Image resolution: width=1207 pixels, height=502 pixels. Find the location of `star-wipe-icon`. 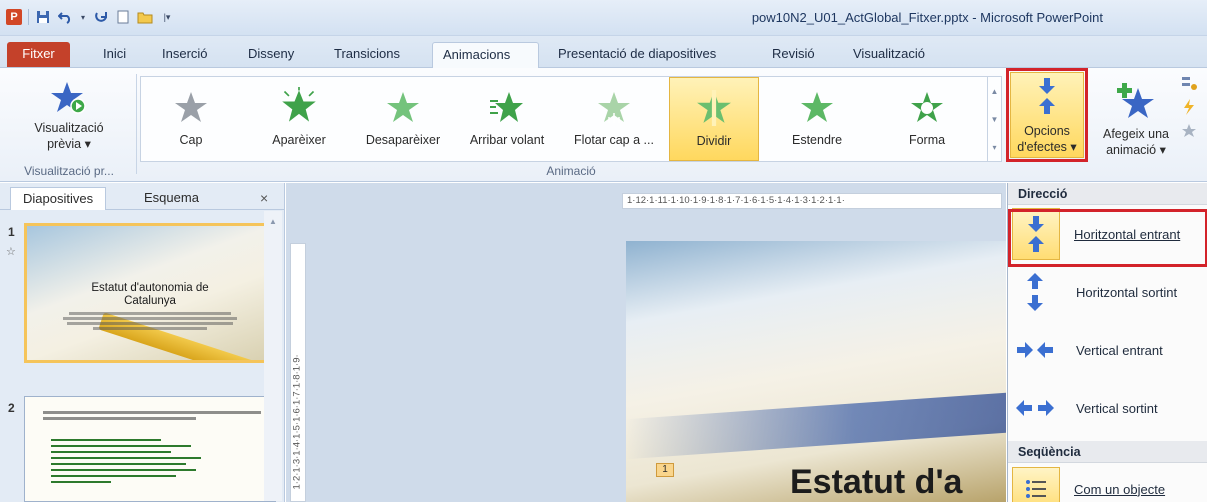

star-wipe-icon is located at coordinates (817, 107).